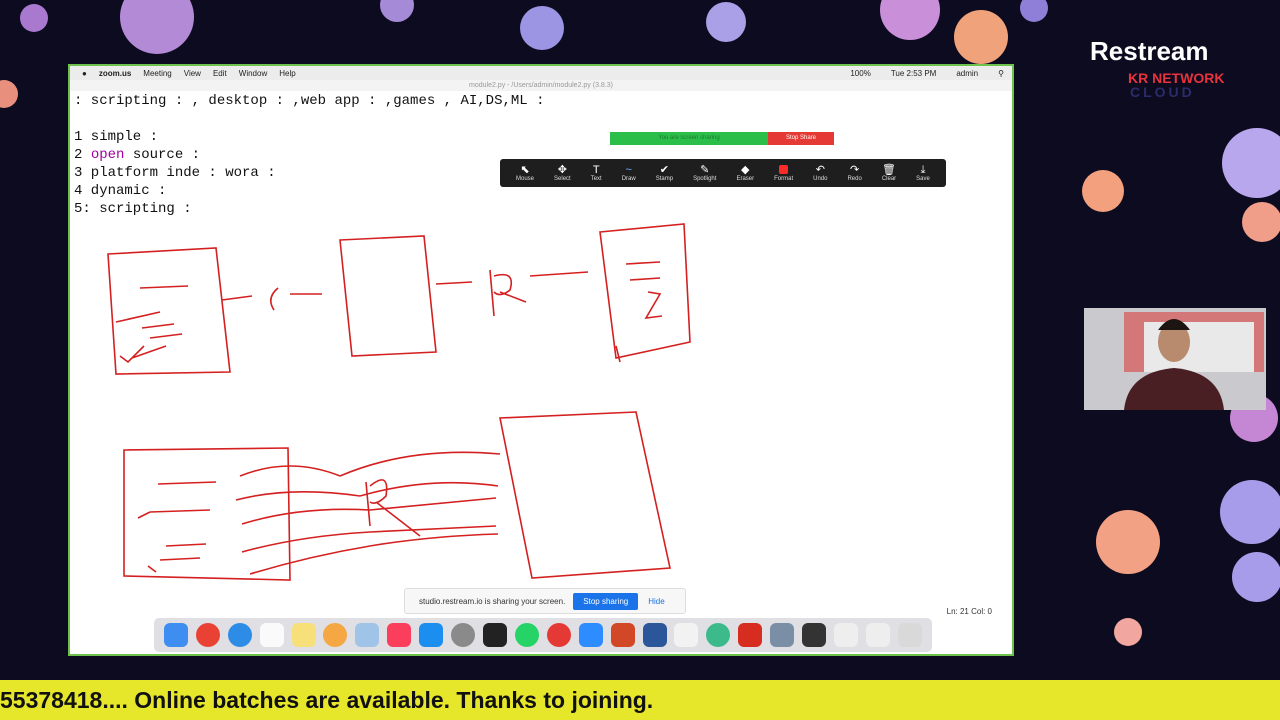 The width and height of the screenshot is (1280, 720). What do you see at coordinates (784, 169) in the screenshot?
I see `format-color-icon` at bounding box center [784, 169].